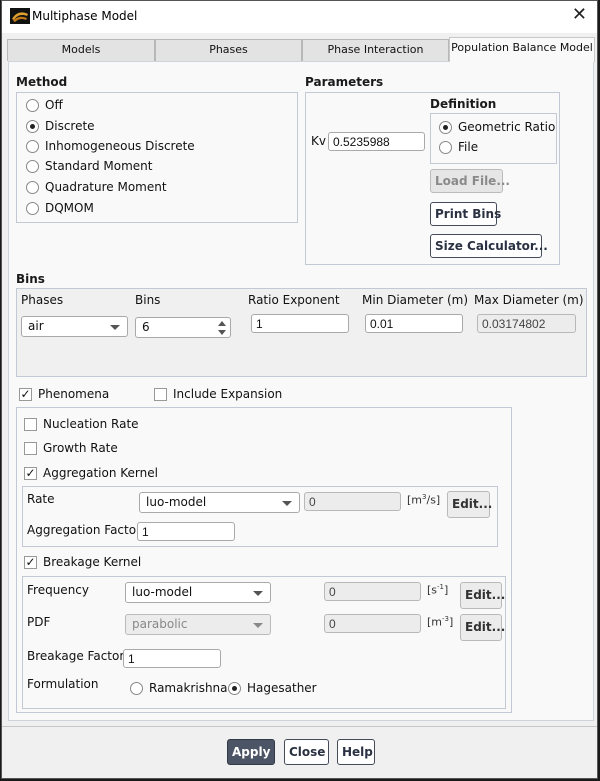 This screenshot has width=600, height=781. I want to click on include-expansion-label: Include Expansion, so click(228, 394).